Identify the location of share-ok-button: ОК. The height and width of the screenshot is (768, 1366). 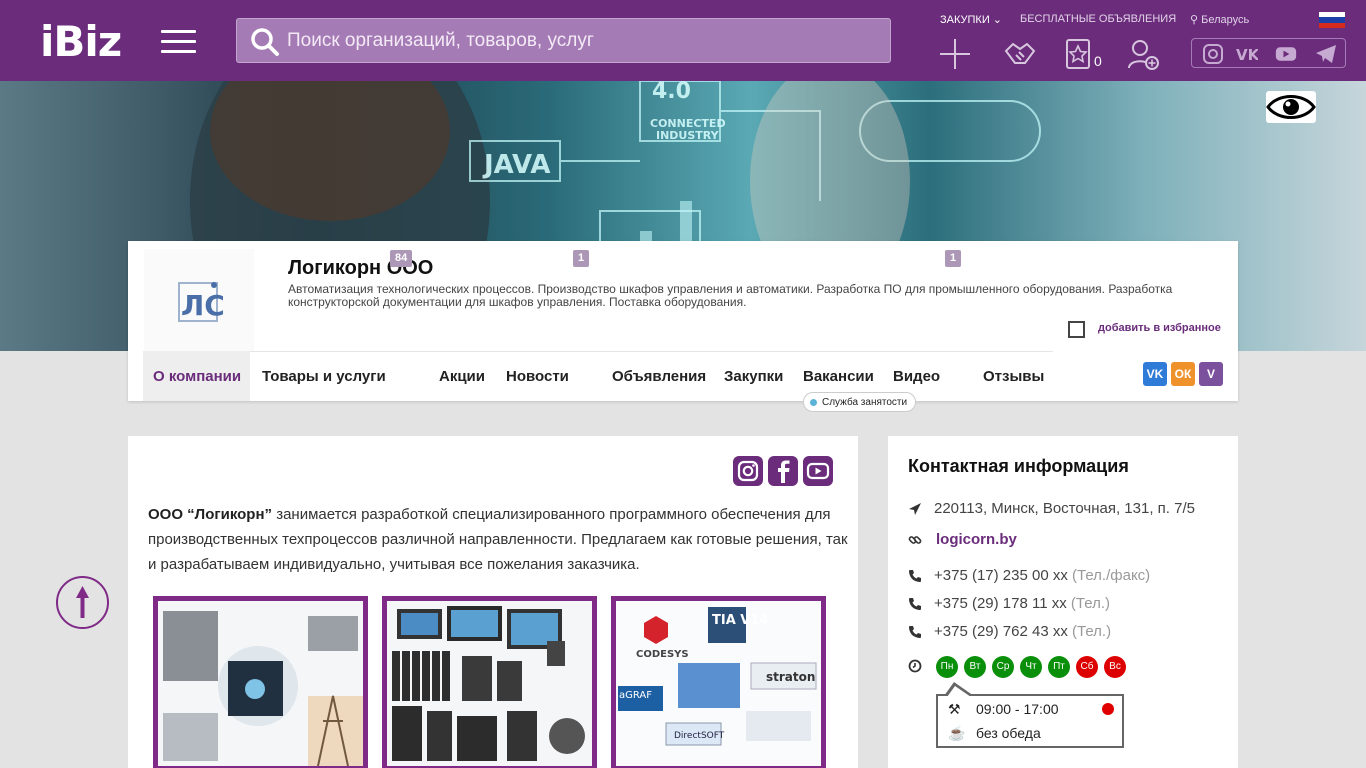
(1183, 374).